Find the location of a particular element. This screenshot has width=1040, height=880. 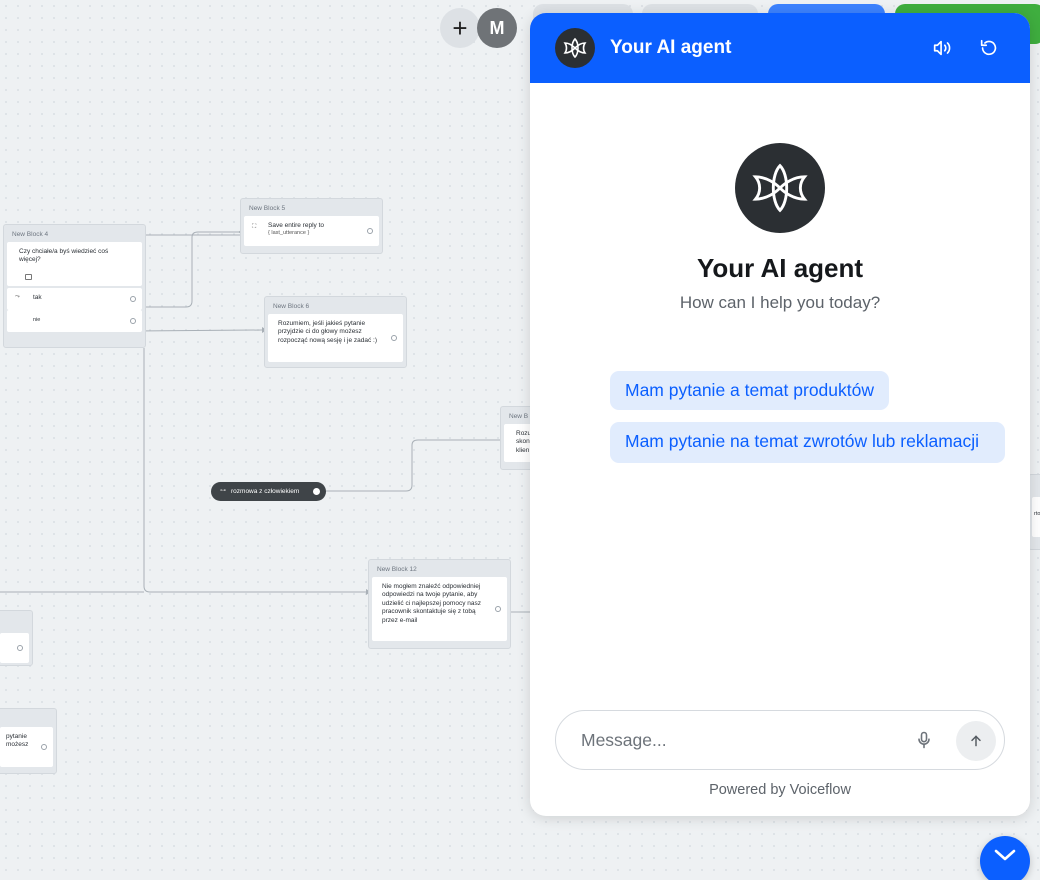

message-composer is located at coordinates (780, 740).